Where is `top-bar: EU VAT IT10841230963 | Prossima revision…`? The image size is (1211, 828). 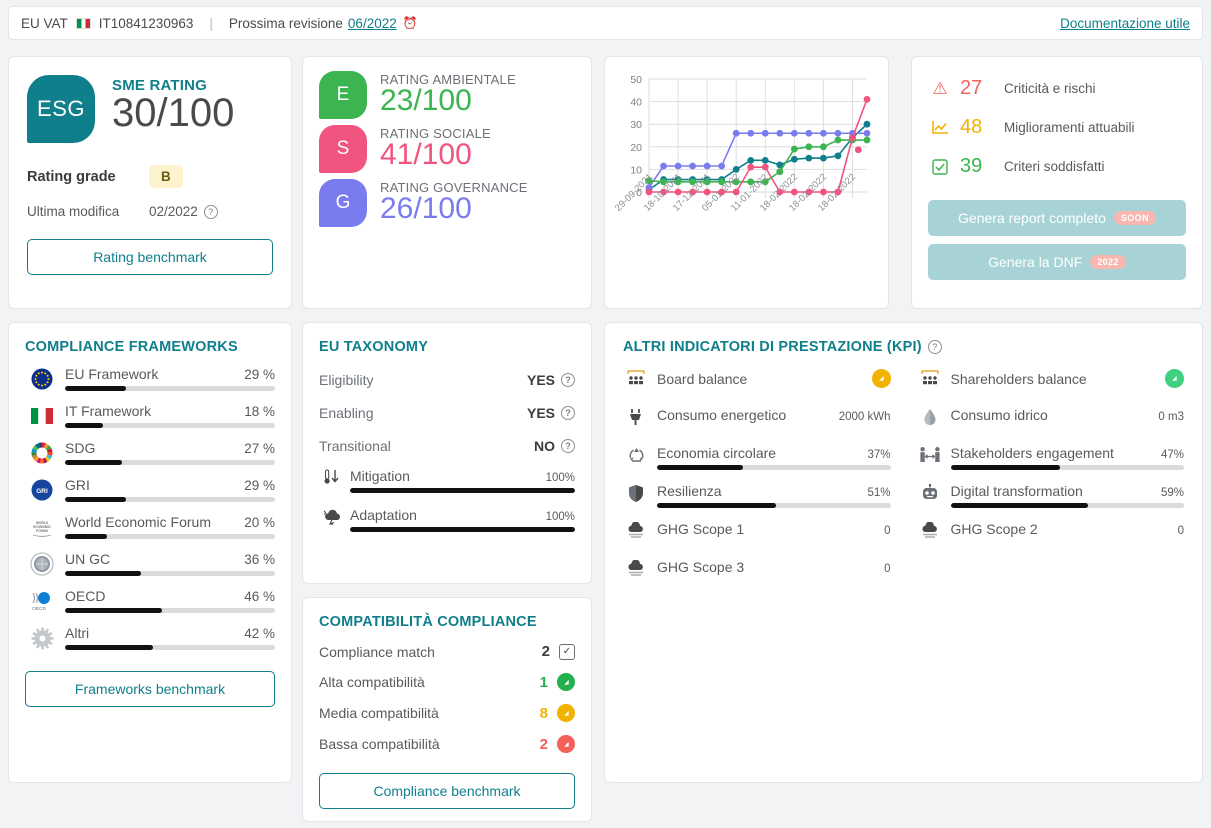 top-bar: EU VAT IT10841230963 | Prossima revision… is located at coordinates (605, 23).